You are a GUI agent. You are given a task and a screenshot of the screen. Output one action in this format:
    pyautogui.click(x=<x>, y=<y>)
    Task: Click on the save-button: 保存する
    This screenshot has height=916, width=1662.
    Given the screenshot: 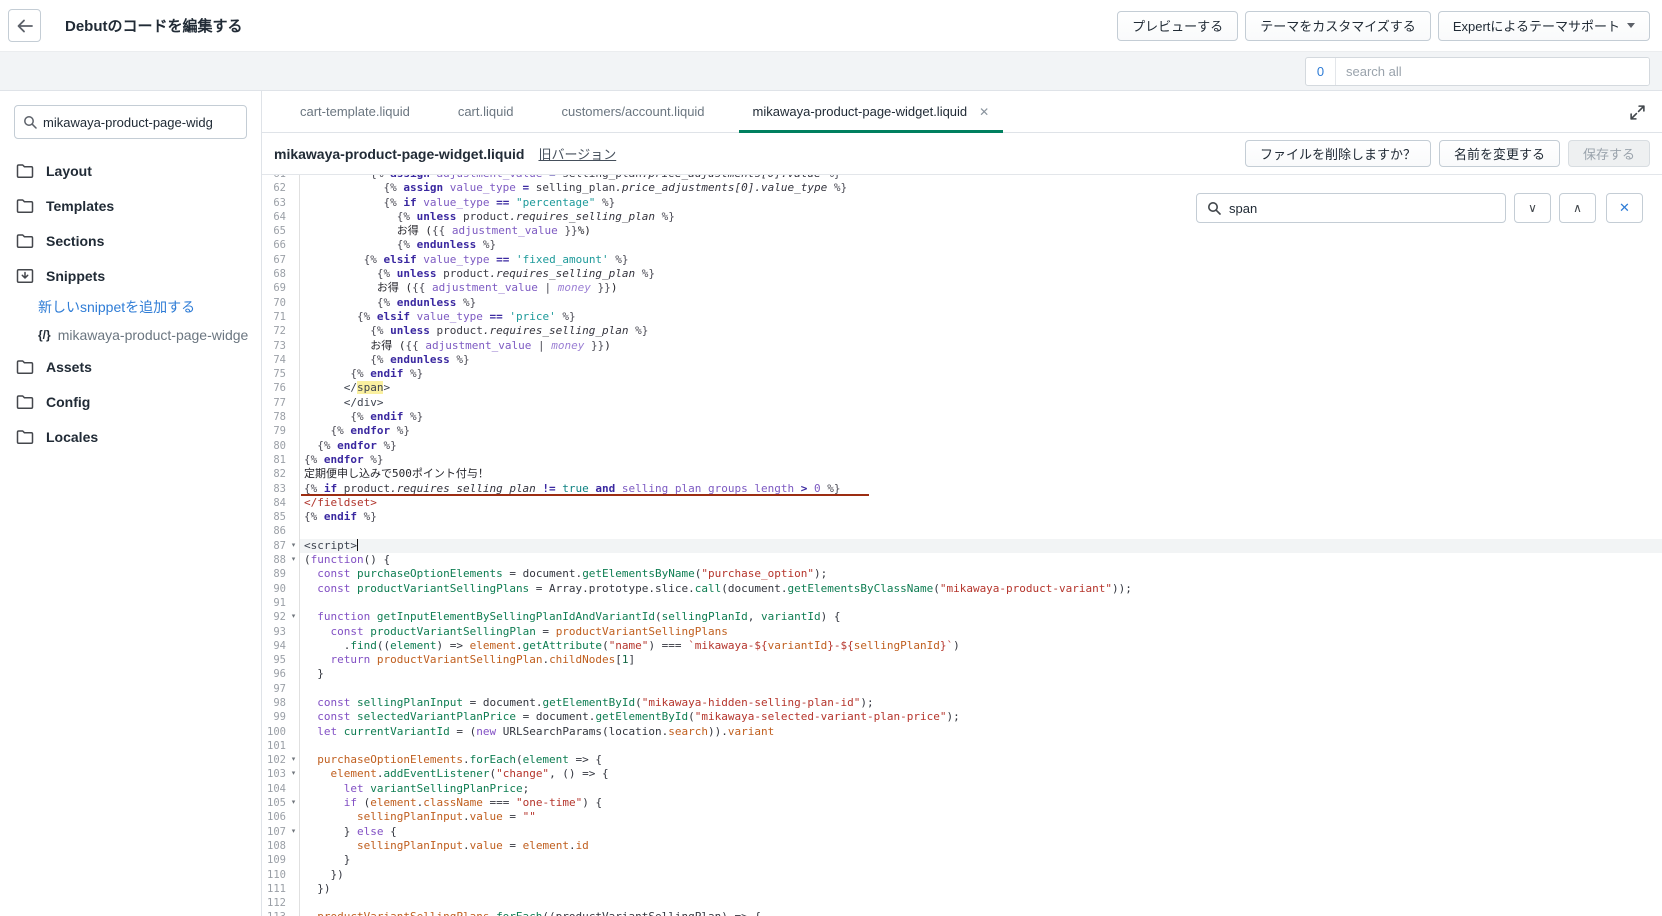 What is the action you would take?
    pyautogui.click(x=1608, y=153)
    